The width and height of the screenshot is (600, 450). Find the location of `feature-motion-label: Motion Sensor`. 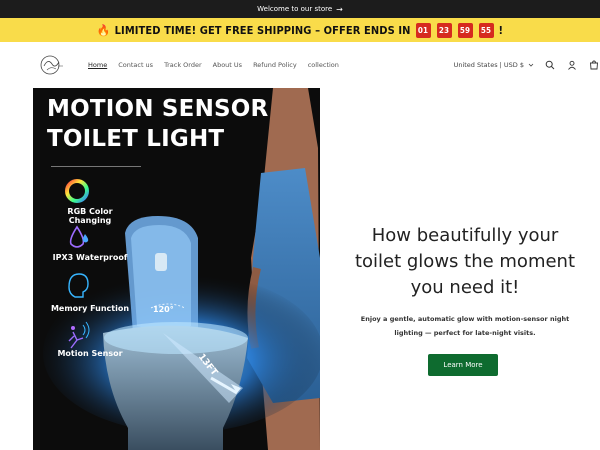

feature-motion-label: Motion Sensor is located at coordinates (90, 353).